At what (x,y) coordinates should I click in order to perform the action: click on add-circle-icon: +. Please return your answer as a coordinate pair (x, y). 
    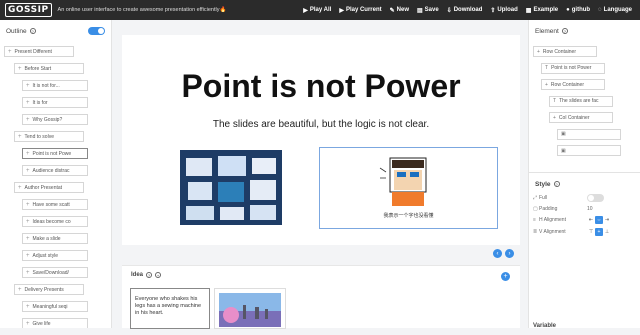
    Looking at the image, I should click on (158, 275).